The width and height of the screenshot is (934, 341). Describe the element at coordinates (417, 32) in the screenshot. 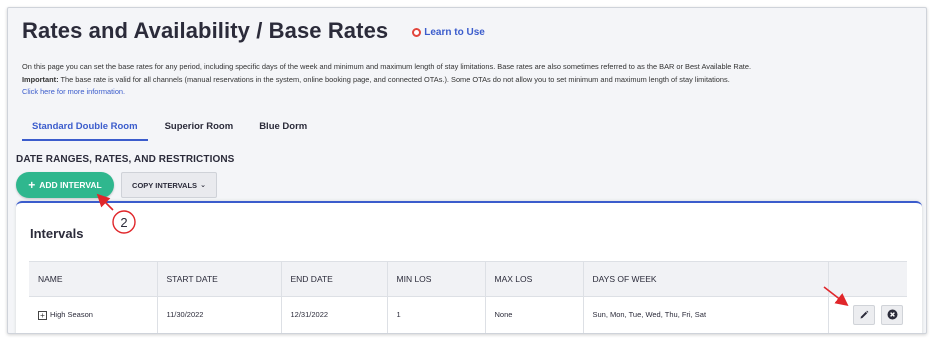

I see `learn-icon` at that location.